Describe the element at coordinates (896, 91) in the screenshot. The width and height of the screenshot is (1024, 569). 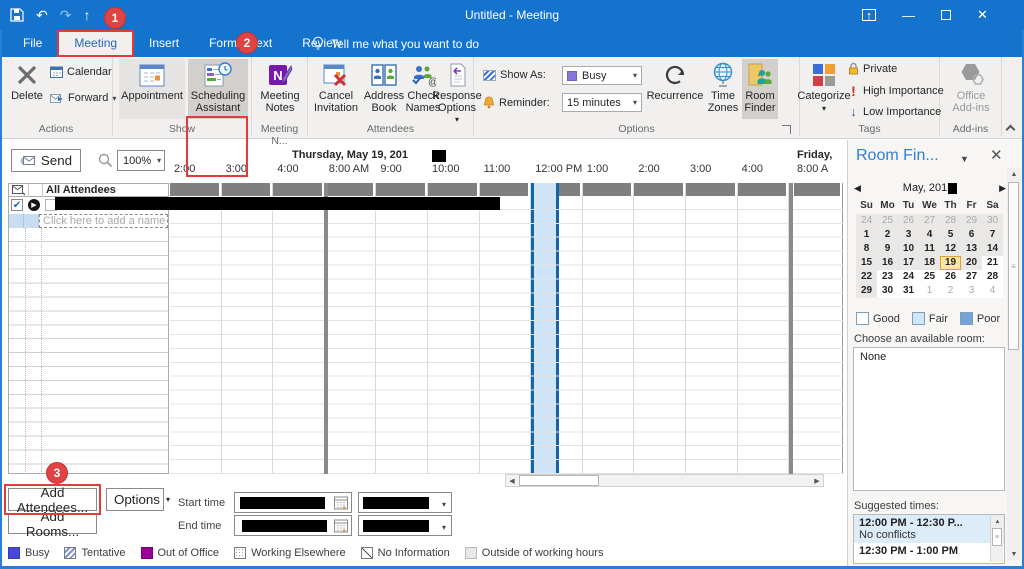
I see `high-importance-button: ! High Importance` at that location.